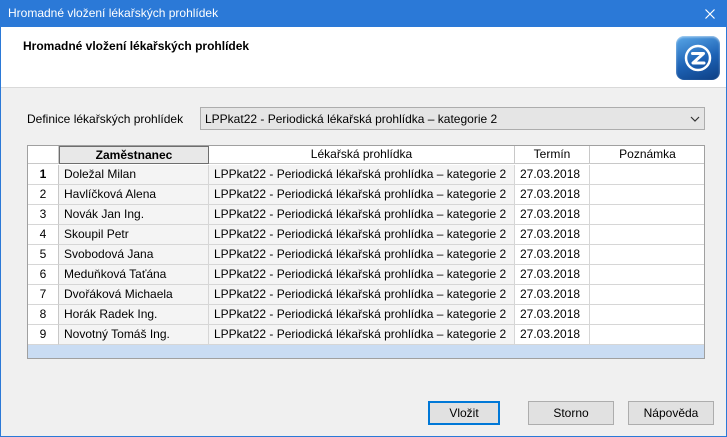 Image resolution: width=727 pixels, height=437 pixels. Describe the element at coordinates (571, 413) in the screenshot. I see `cancel-button: Storno` at that location.